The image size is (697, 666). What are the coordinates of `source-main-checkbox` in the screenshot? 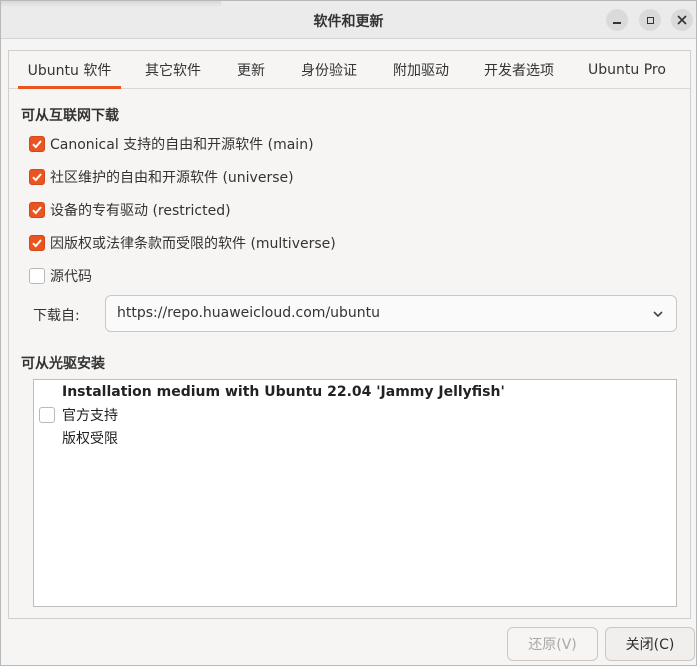 It's located at (37, 144).